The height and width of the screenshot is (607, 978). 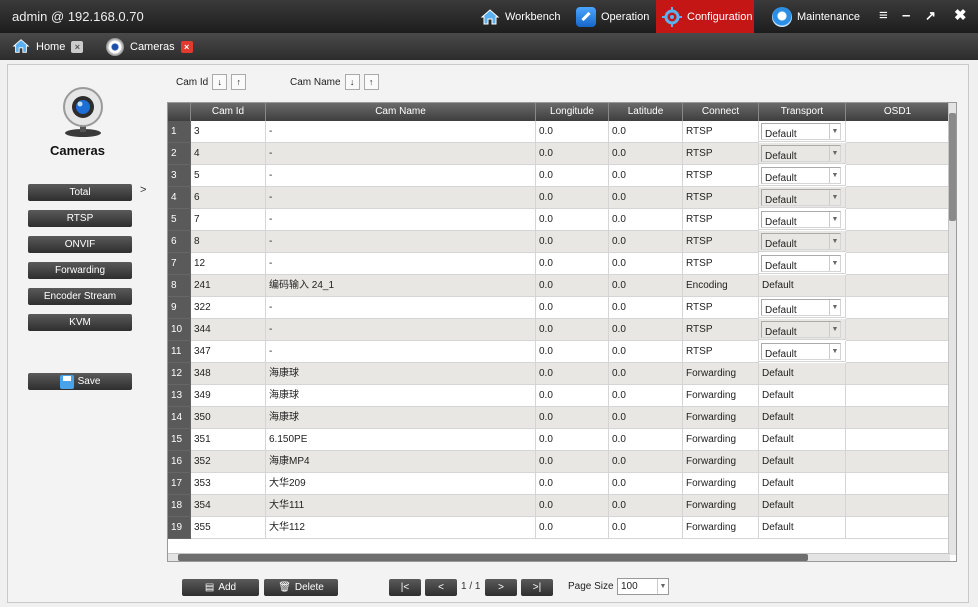 I want to click on cell-camid: 5, so click(x=228, y=176).